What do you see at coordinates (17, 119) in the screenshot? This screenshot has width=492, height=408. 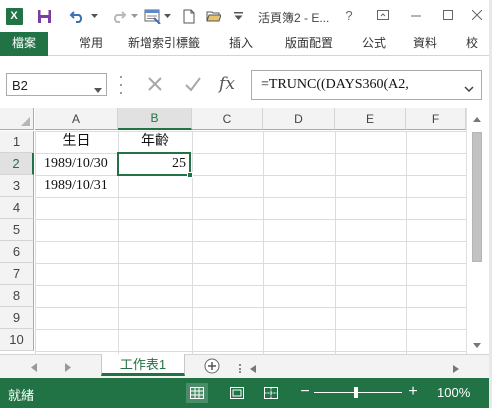 I see `select-all-button` at bounding box center [17, 119].